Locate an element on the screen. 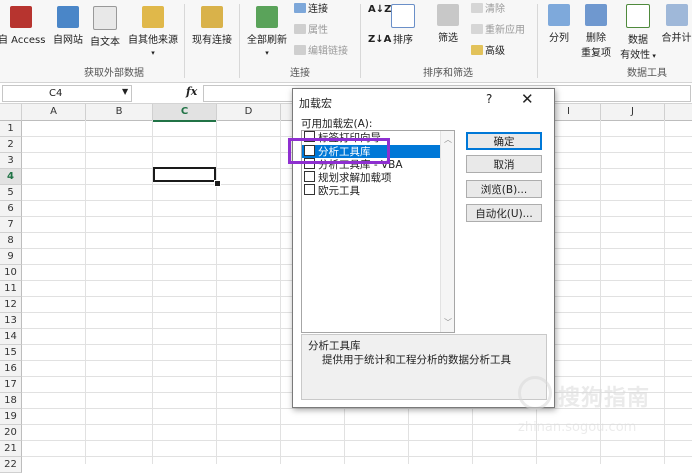 This screenshot has height=473, width=692. column-header-a: A is located at coordinates (54, 112).